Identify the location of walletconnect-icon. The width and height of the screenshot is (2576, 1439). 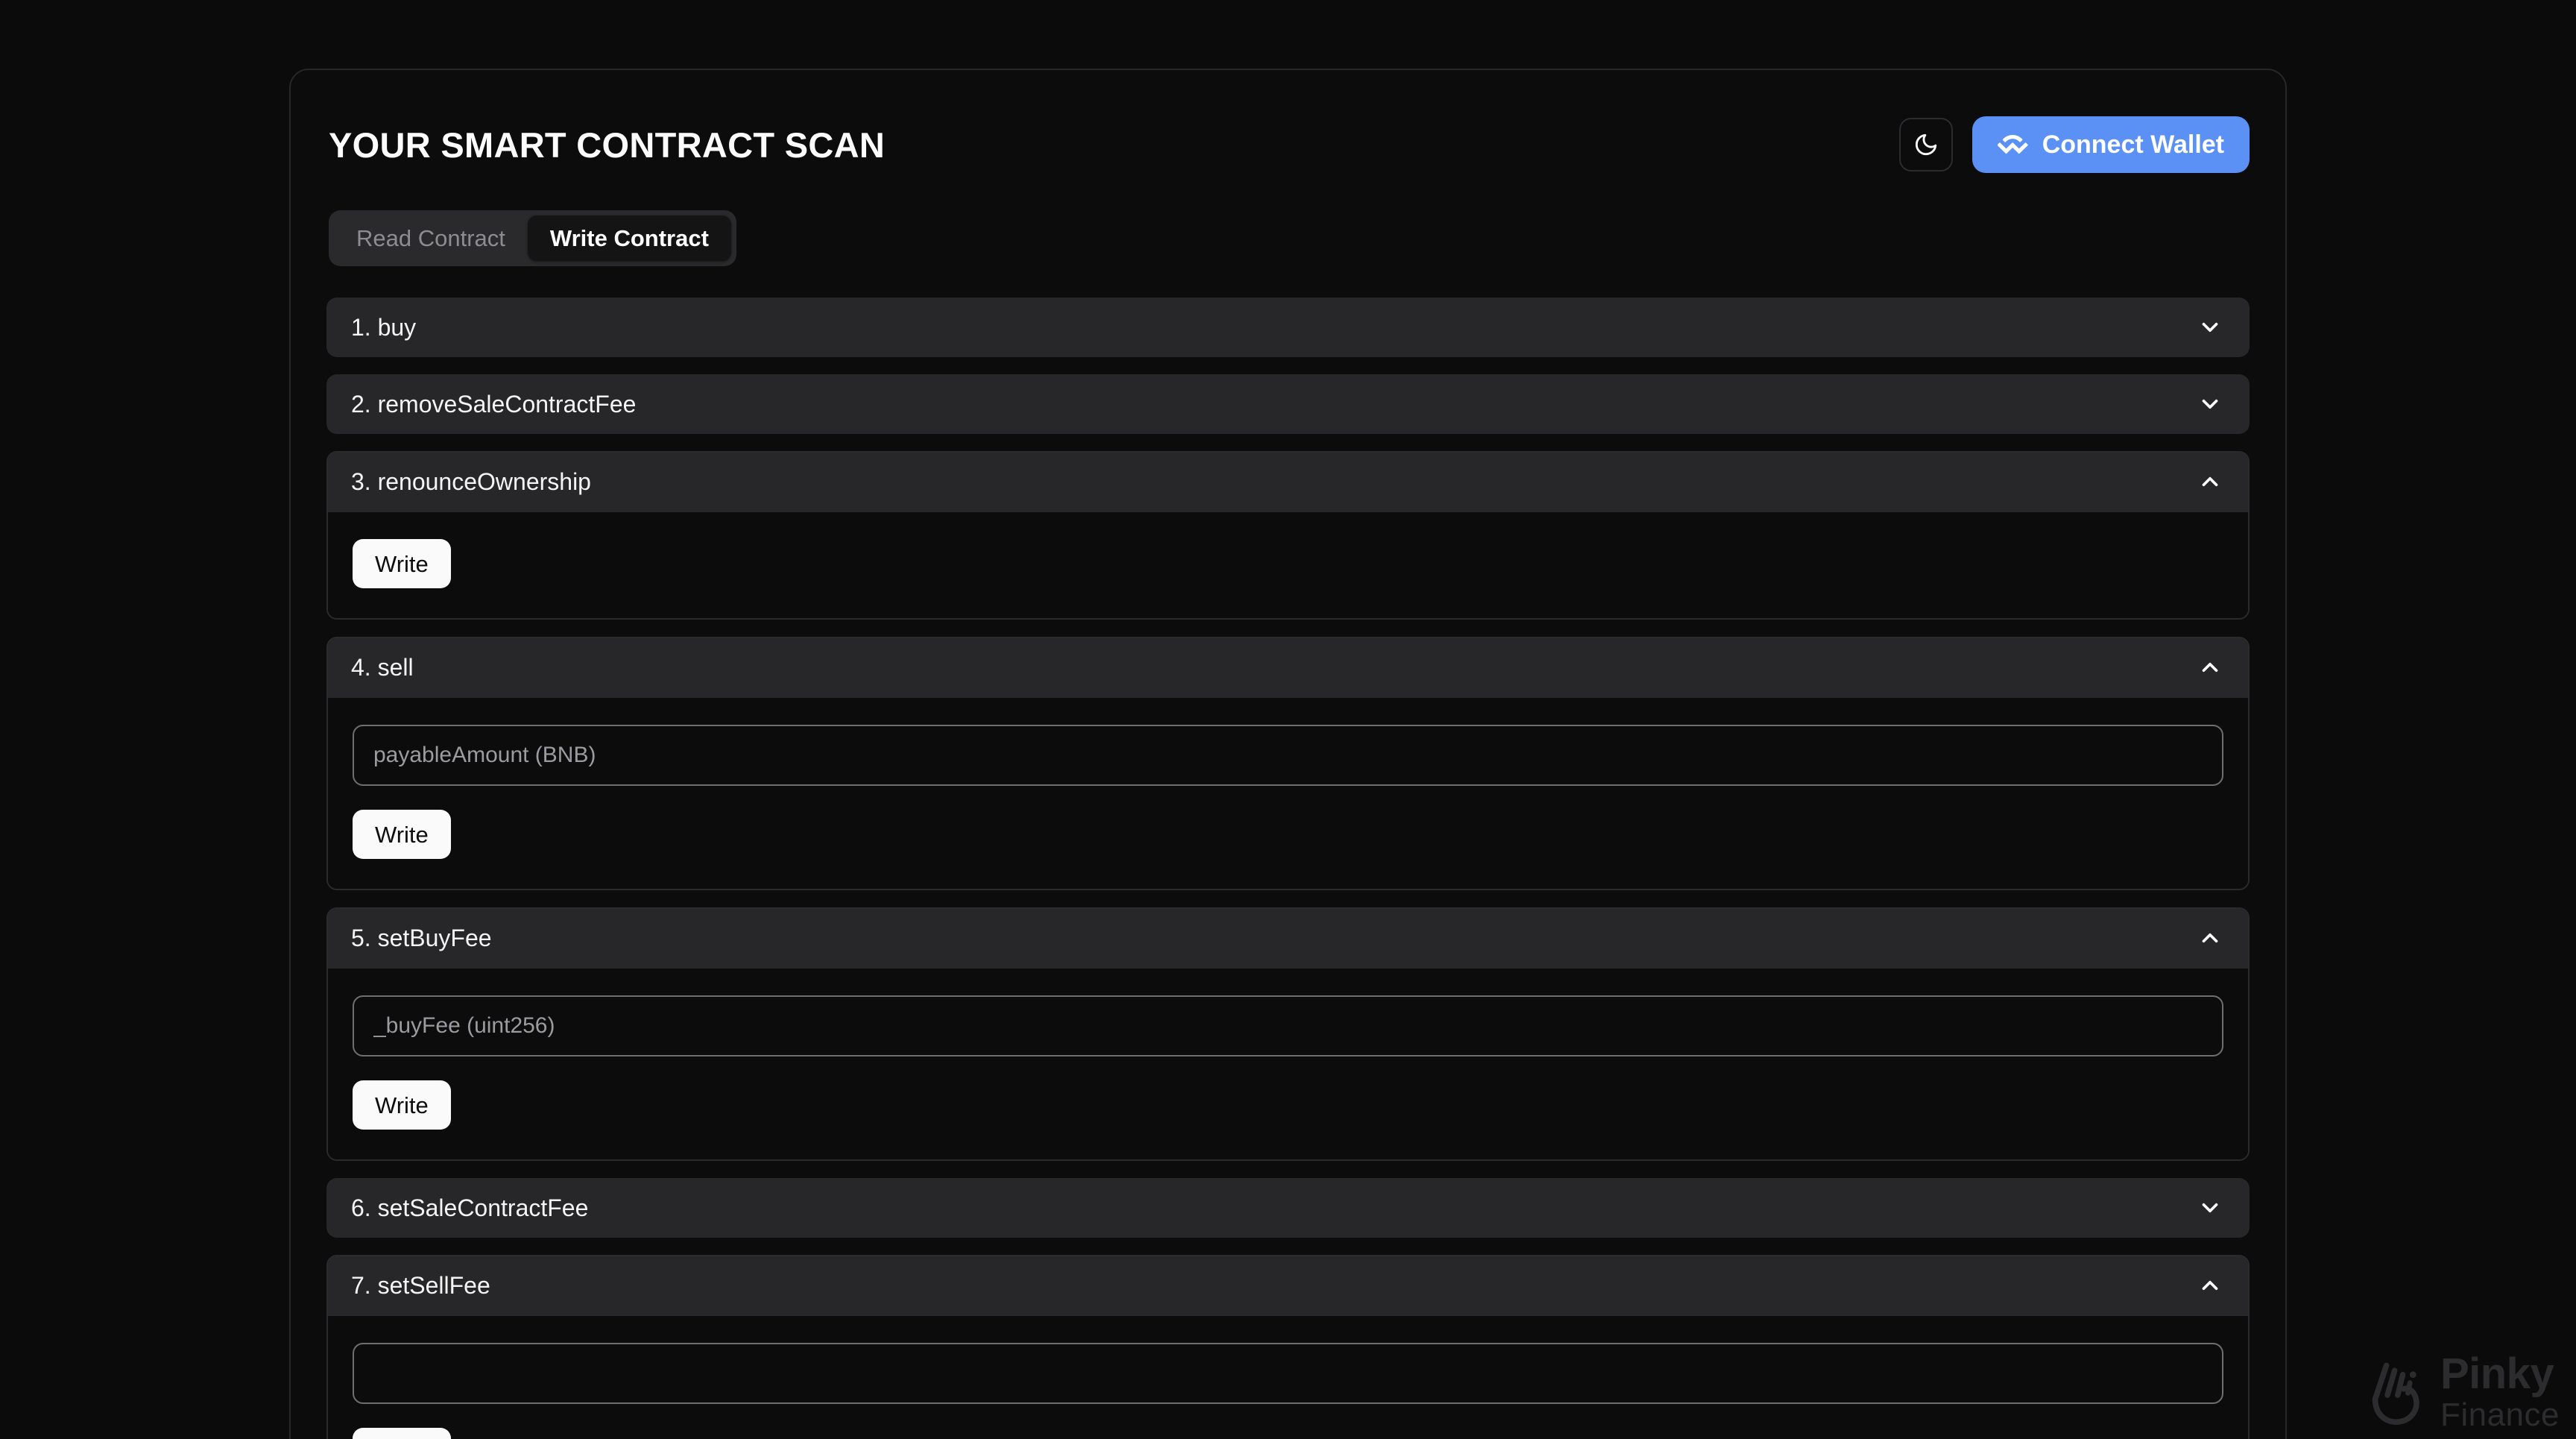
(2013, 144).